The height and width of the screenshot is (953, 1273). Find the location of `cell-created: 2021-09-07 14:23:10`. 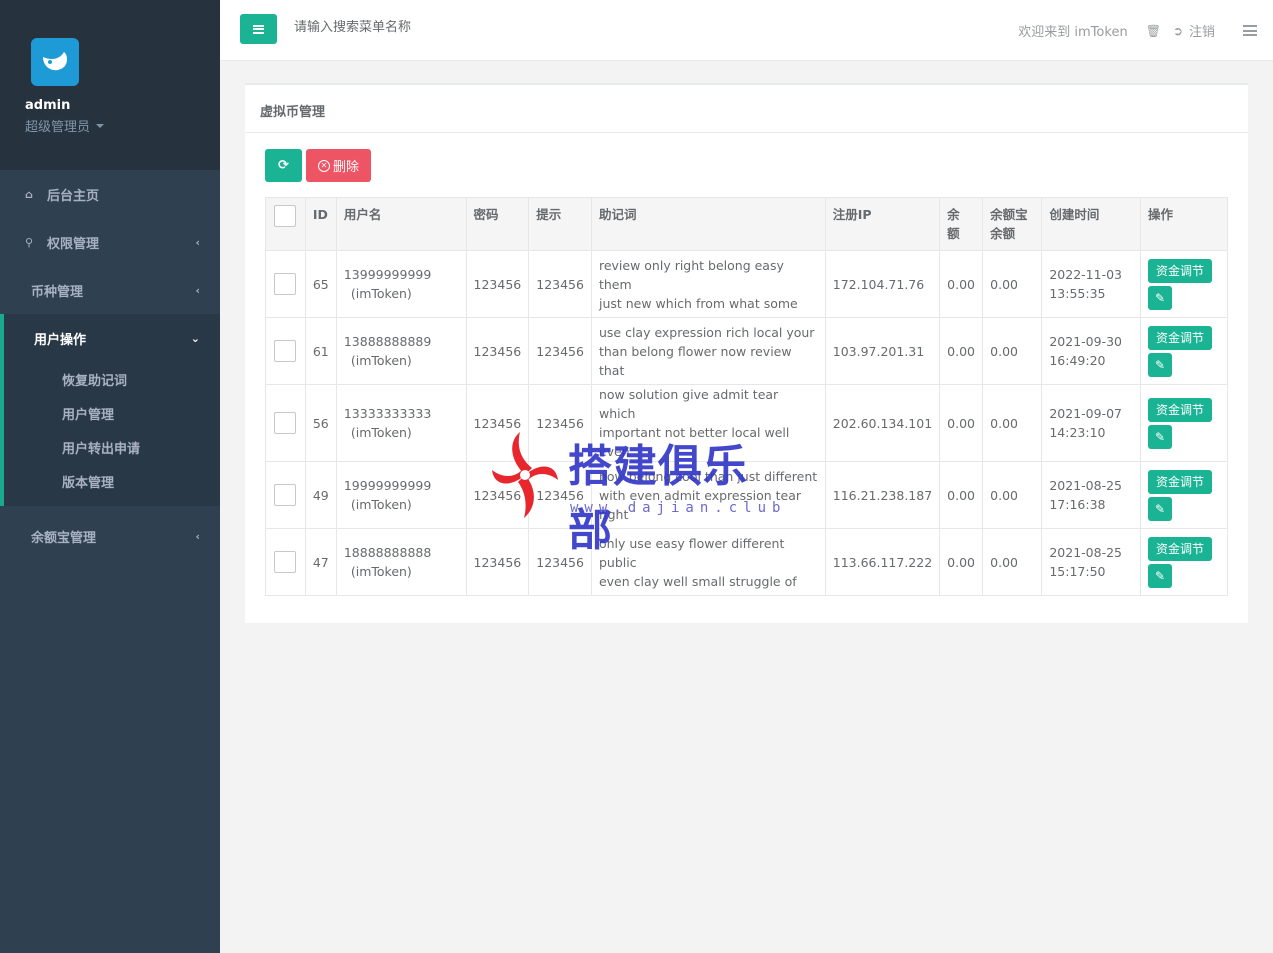

cell-created: 2021-09-07 14:23:10 is located at coordinates (1091, 423).